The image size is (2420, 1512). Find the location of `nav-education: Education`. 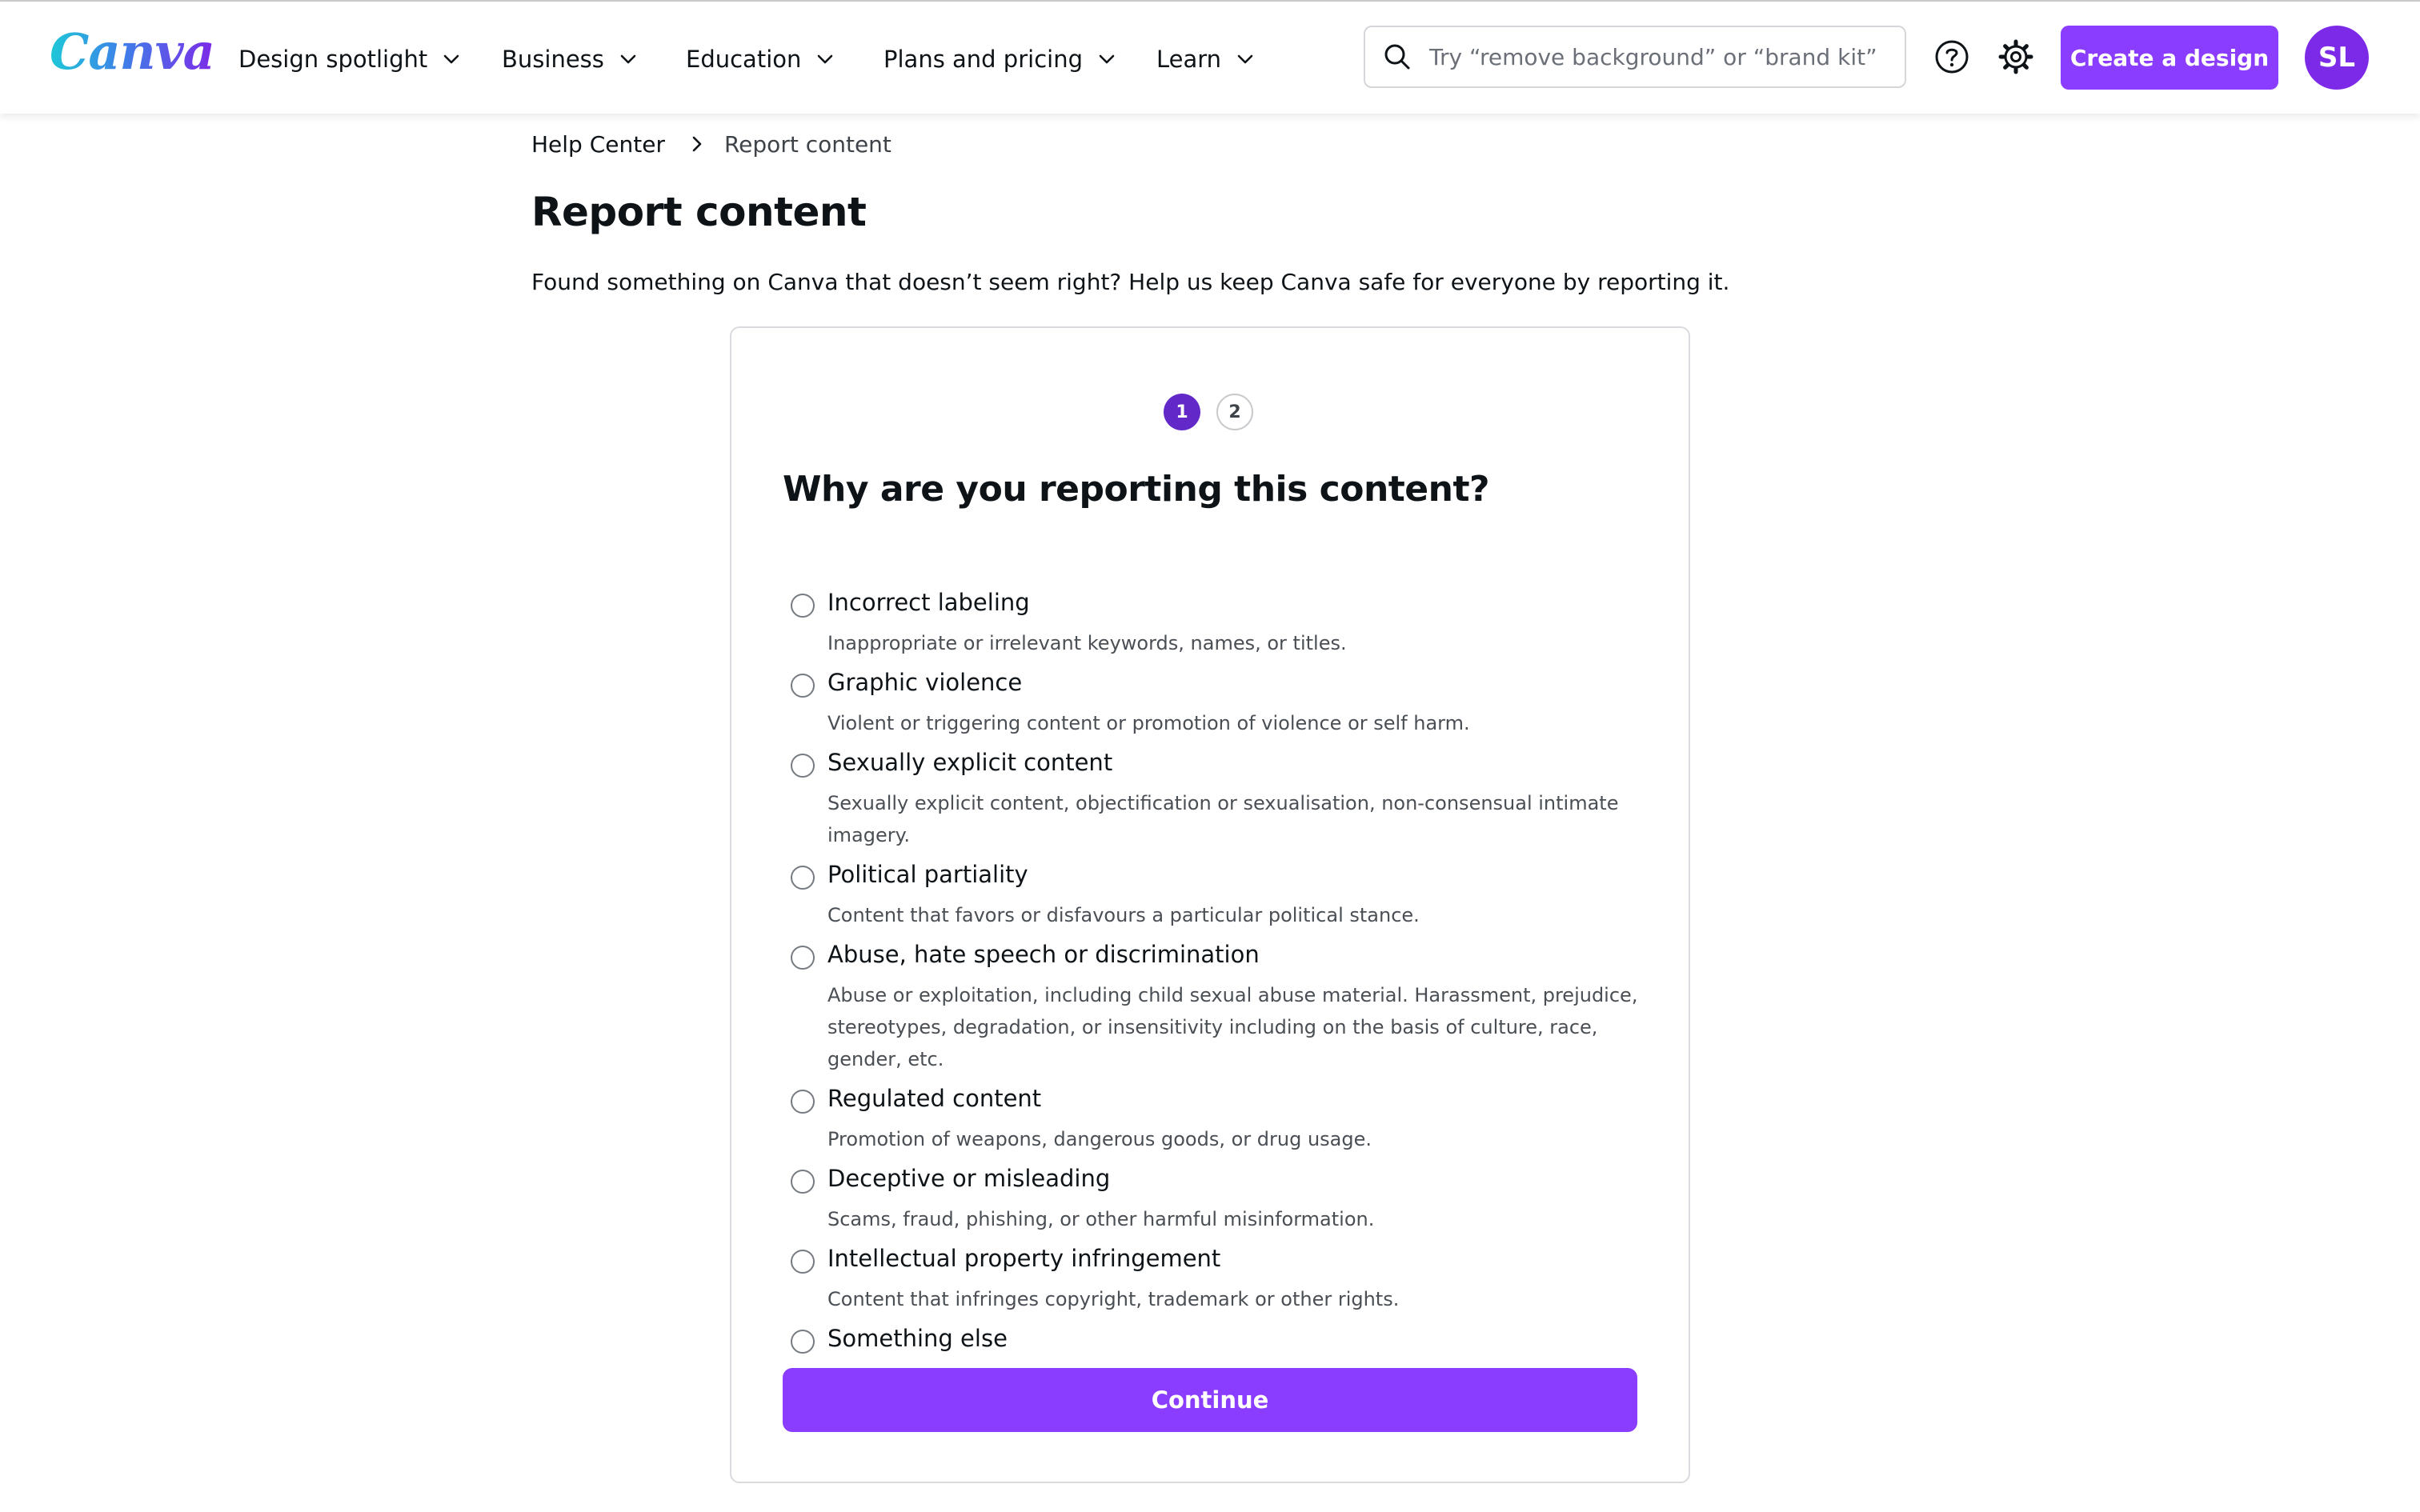

nav-education: Education is located at coordinates (760, 59).